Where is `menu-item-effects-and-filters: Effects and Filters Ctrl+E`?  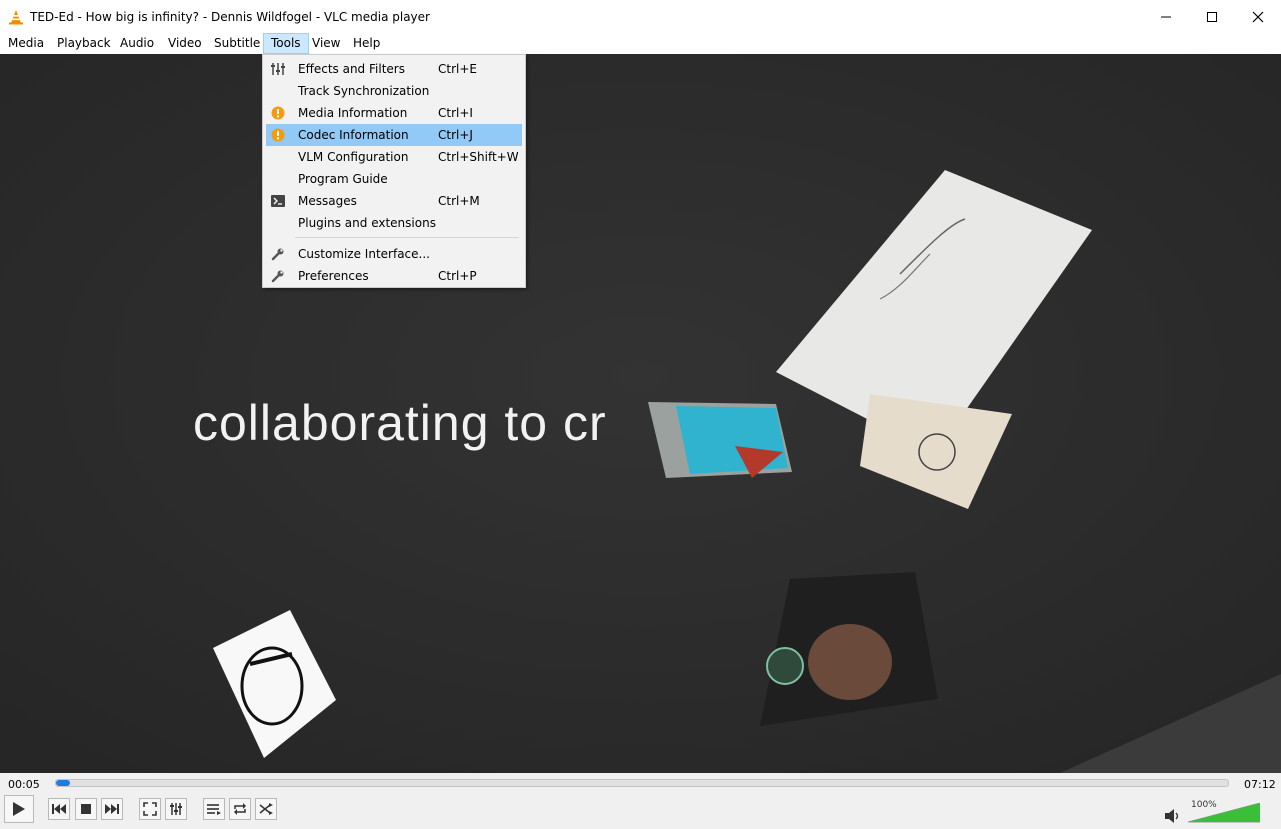
menu-item-effects-and-filters: Effects and Filters Ctrl+E is located at coordinates (394, 69).